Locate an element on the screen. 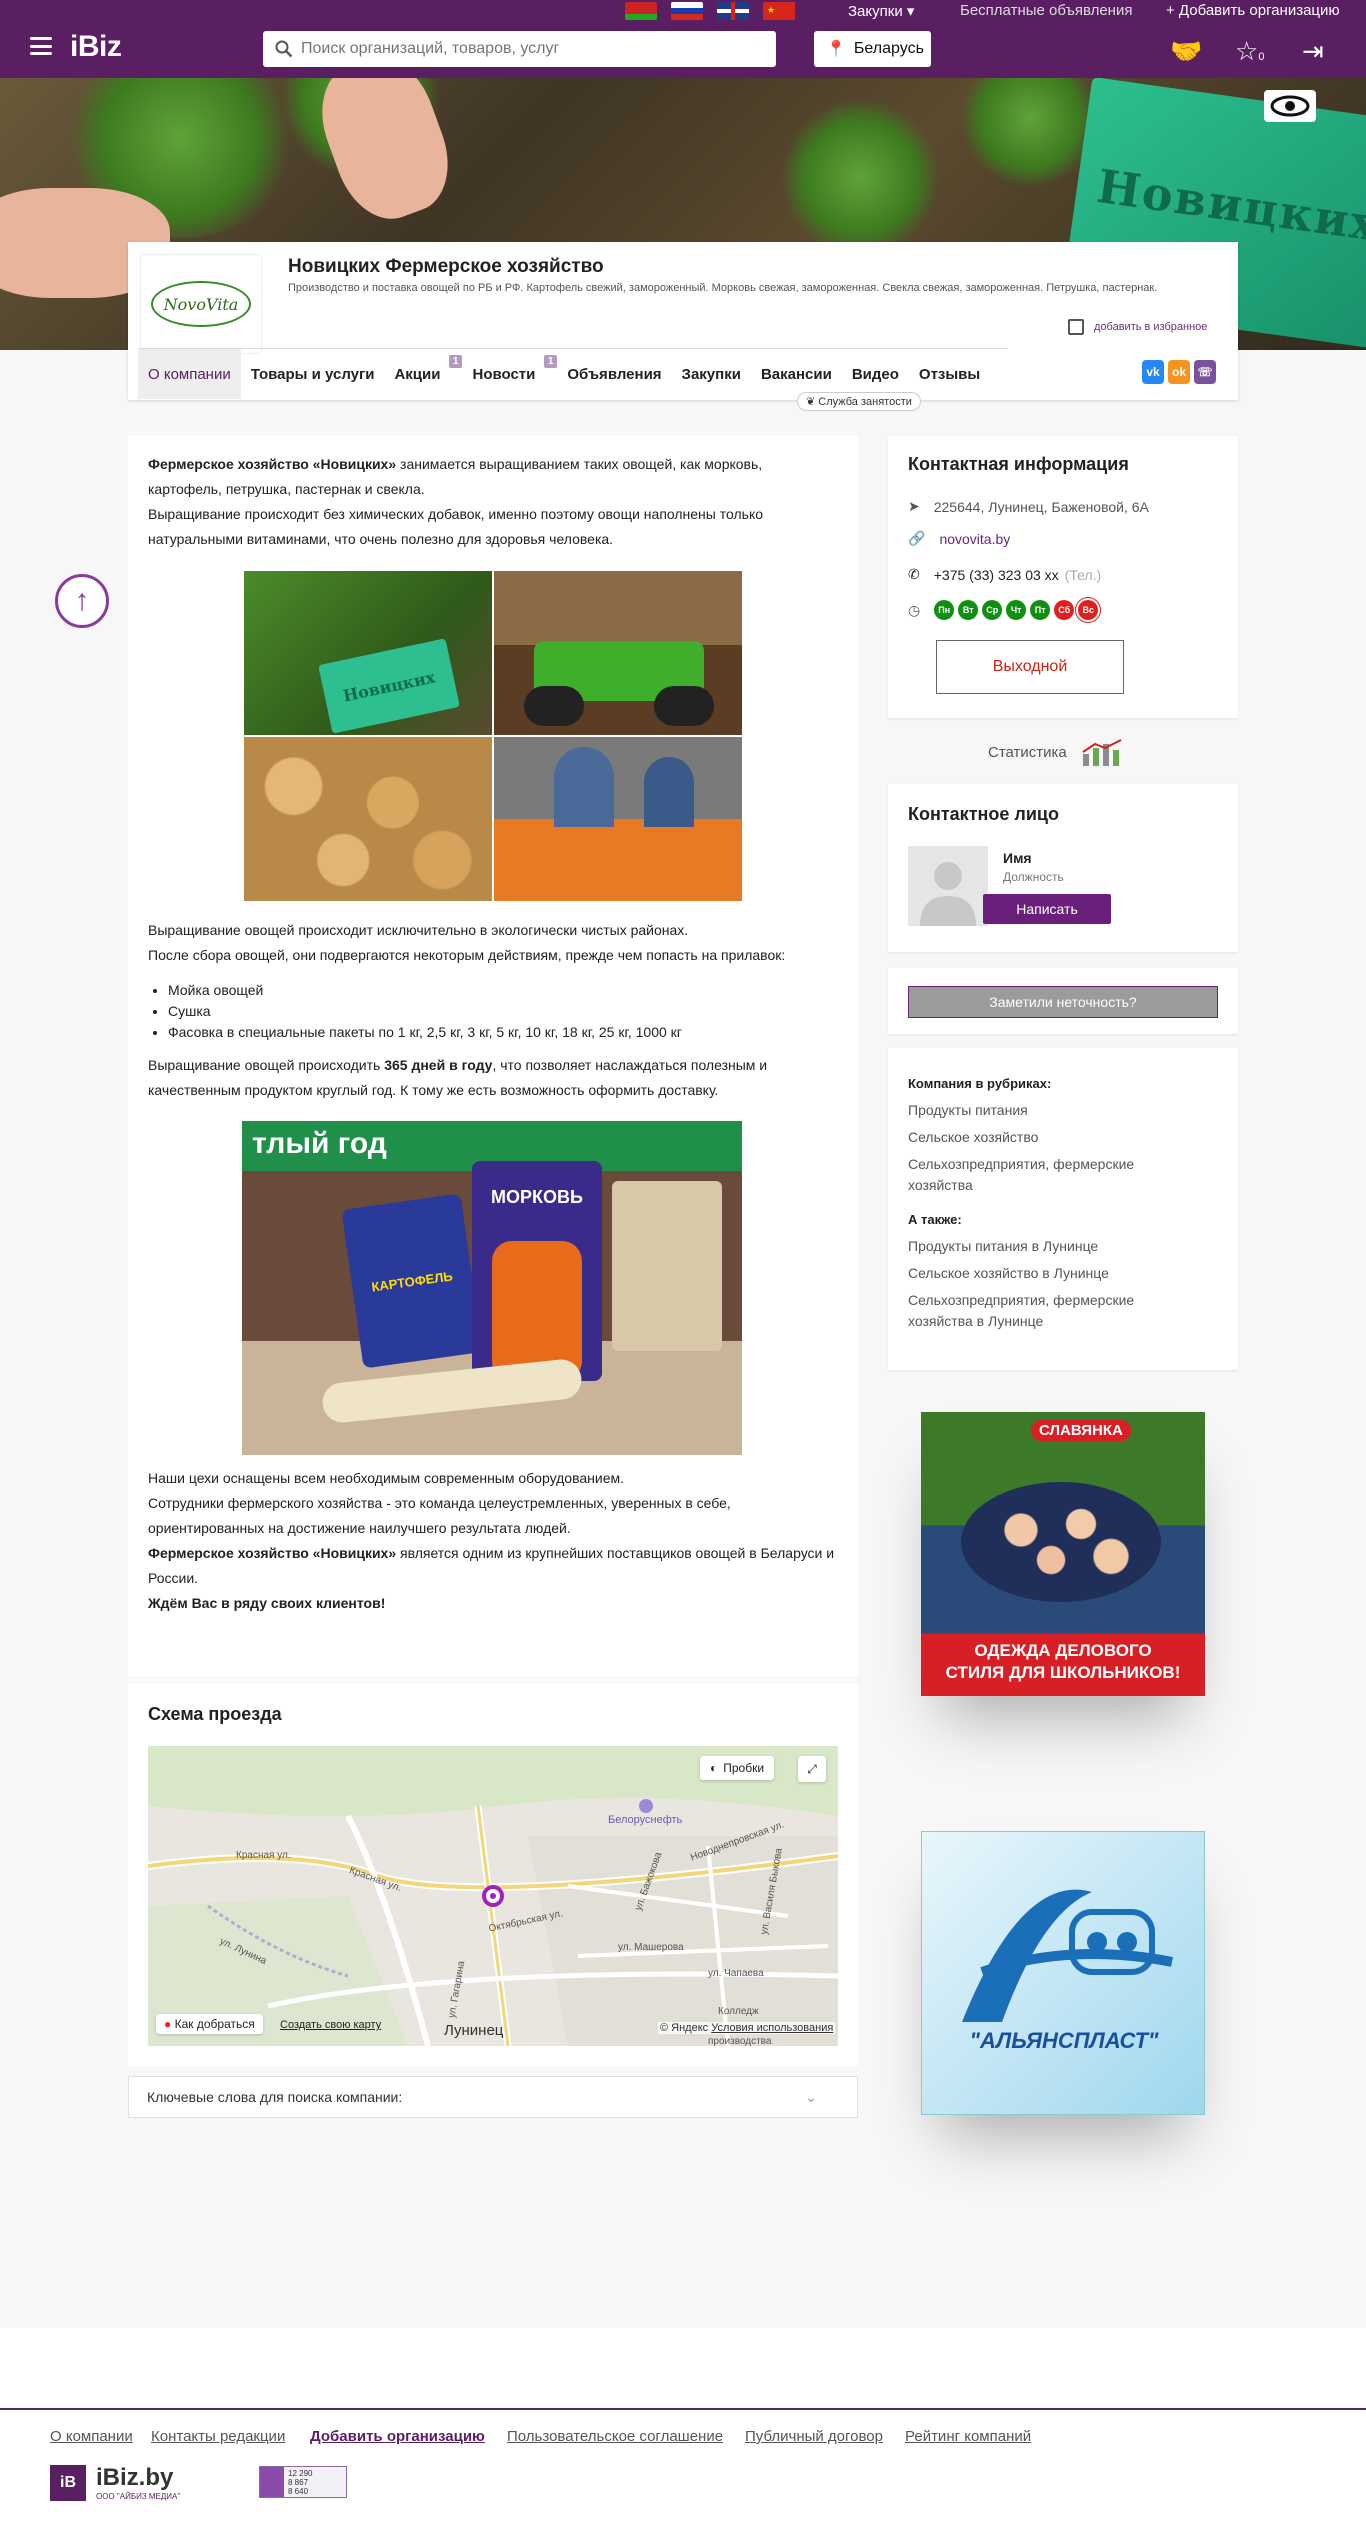  create-map-link: Создать свою карту is located at coordinates (330, 2025).